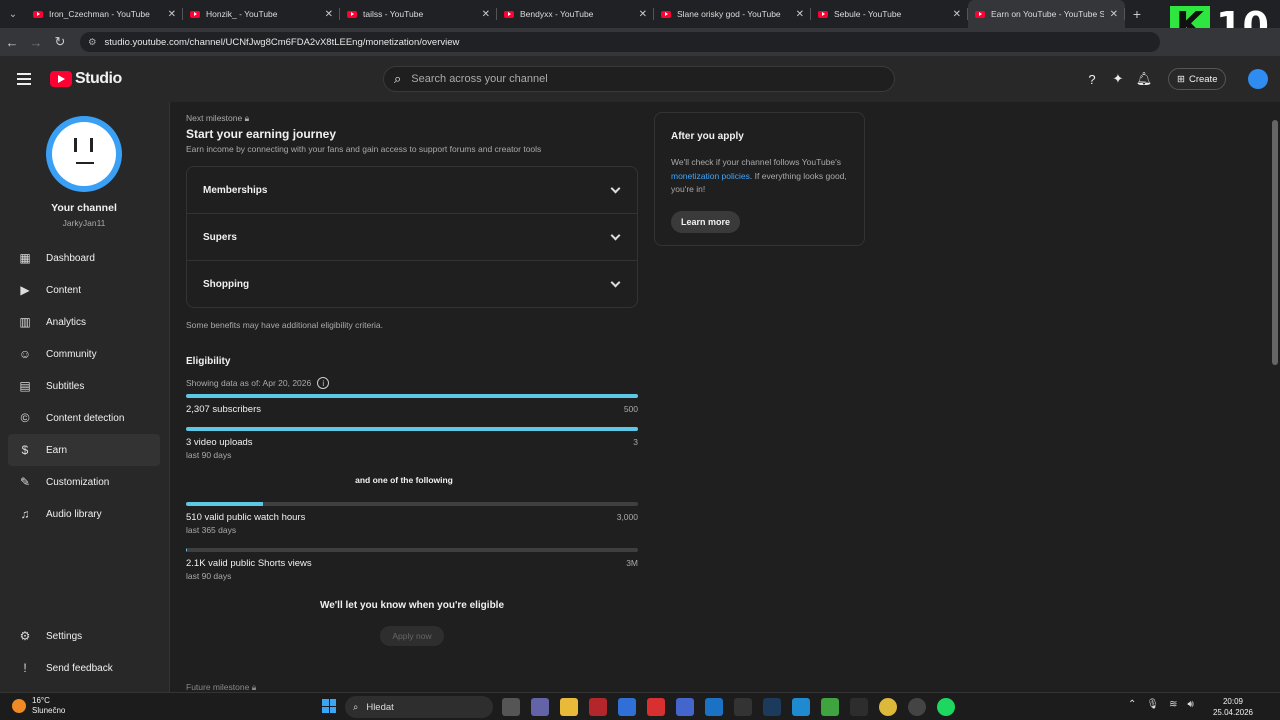  What do you see at coordinates (220, 237) in the screenshot?
I see `feature-label: Supers` at bounding box center [220, 237].